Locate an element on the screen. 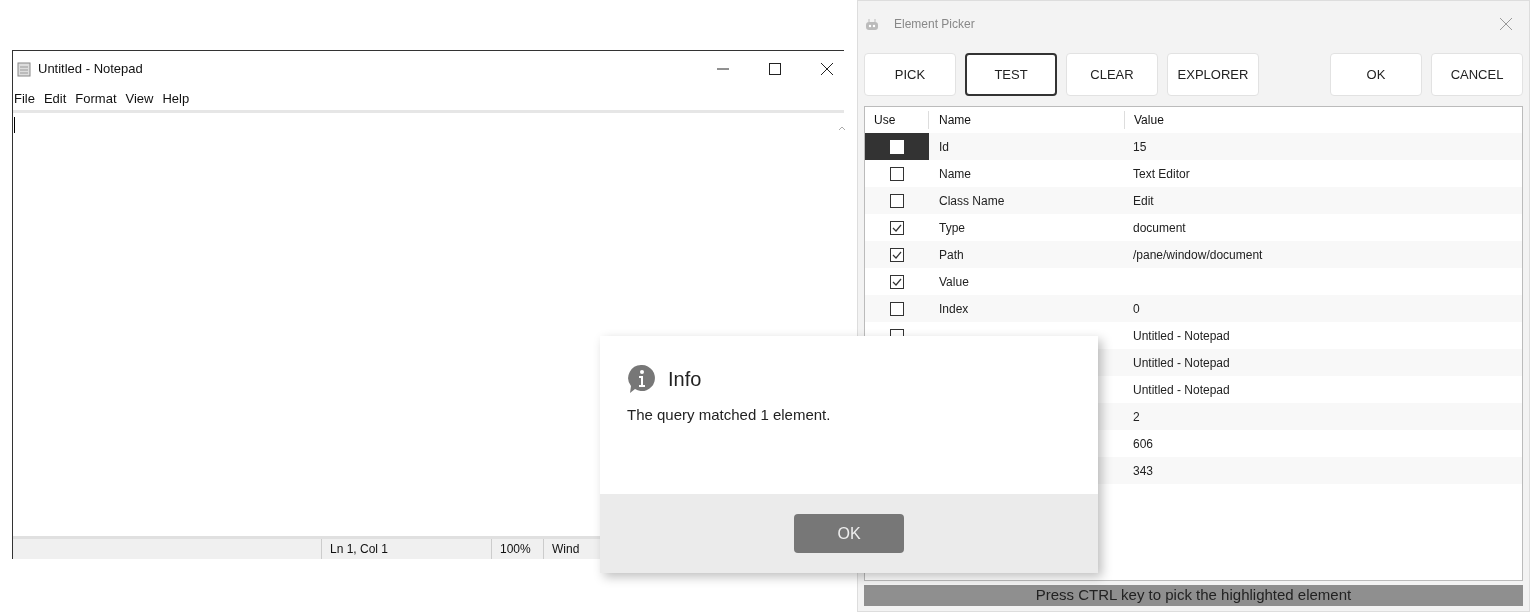 This screenshot has height=612, width=1539. property-name: Name is located at coordinates (955, 173).